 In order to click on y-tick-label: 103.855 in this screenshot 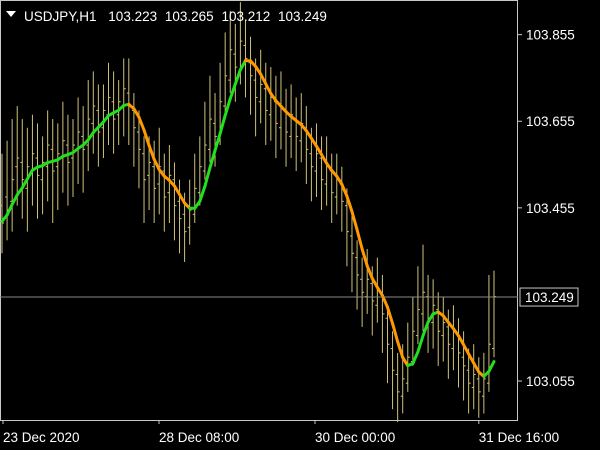, I will do `click(550, 35)`.